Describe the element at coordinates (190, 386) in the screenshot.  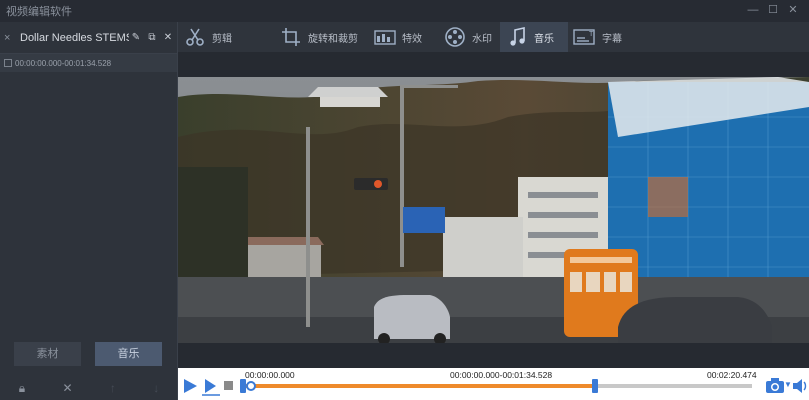
I see `play-icon` at that location.